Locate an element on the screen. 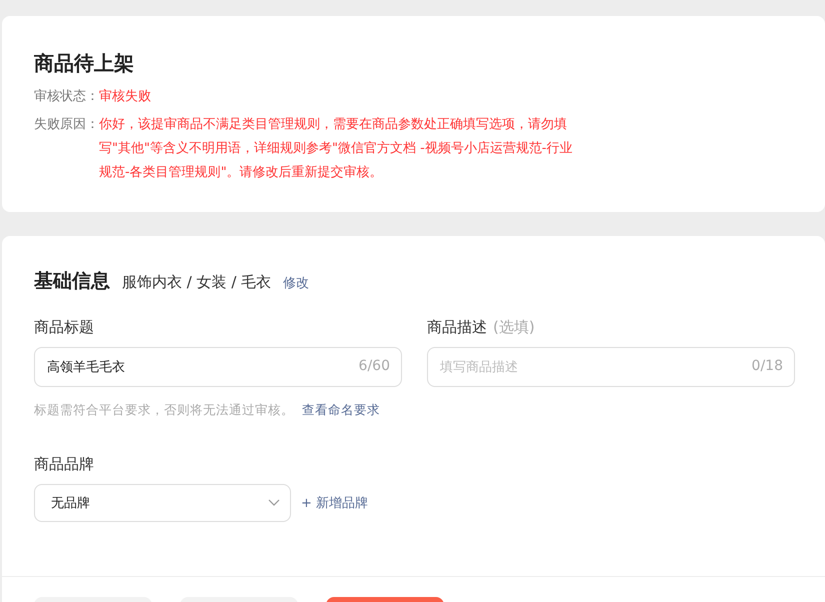 The width and height of the screenshot is (825, 602). naming-rules-link: 查看命名要求 is located at coordinates (341, 409).